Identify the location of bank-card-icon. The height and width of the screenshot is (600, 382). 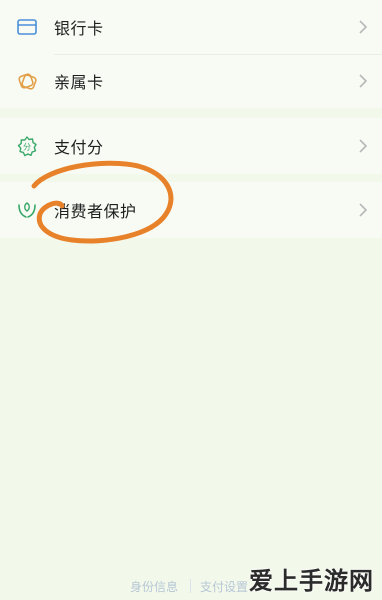
(27, 27).